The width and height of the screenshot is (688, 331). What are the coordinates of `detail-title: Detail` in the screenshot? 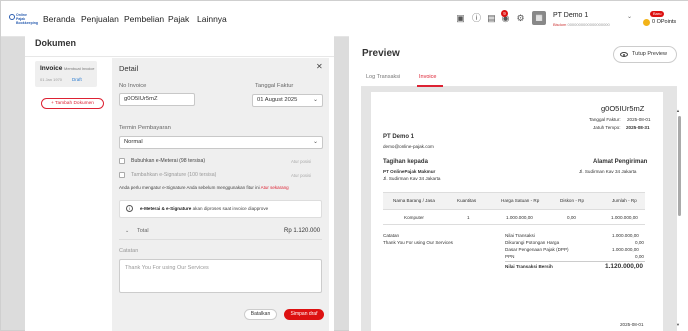 It's located at (129, 68).